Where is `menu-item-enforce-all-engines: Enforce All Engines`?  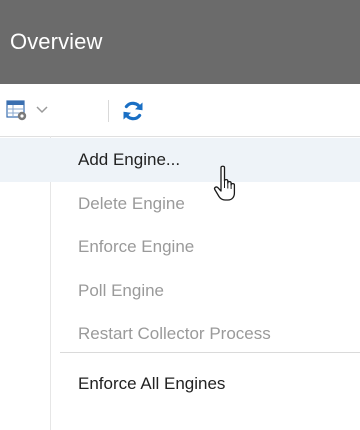
menu-item-enforce-all-engines: Enforce All Engines is located at coordinates (180, 384).